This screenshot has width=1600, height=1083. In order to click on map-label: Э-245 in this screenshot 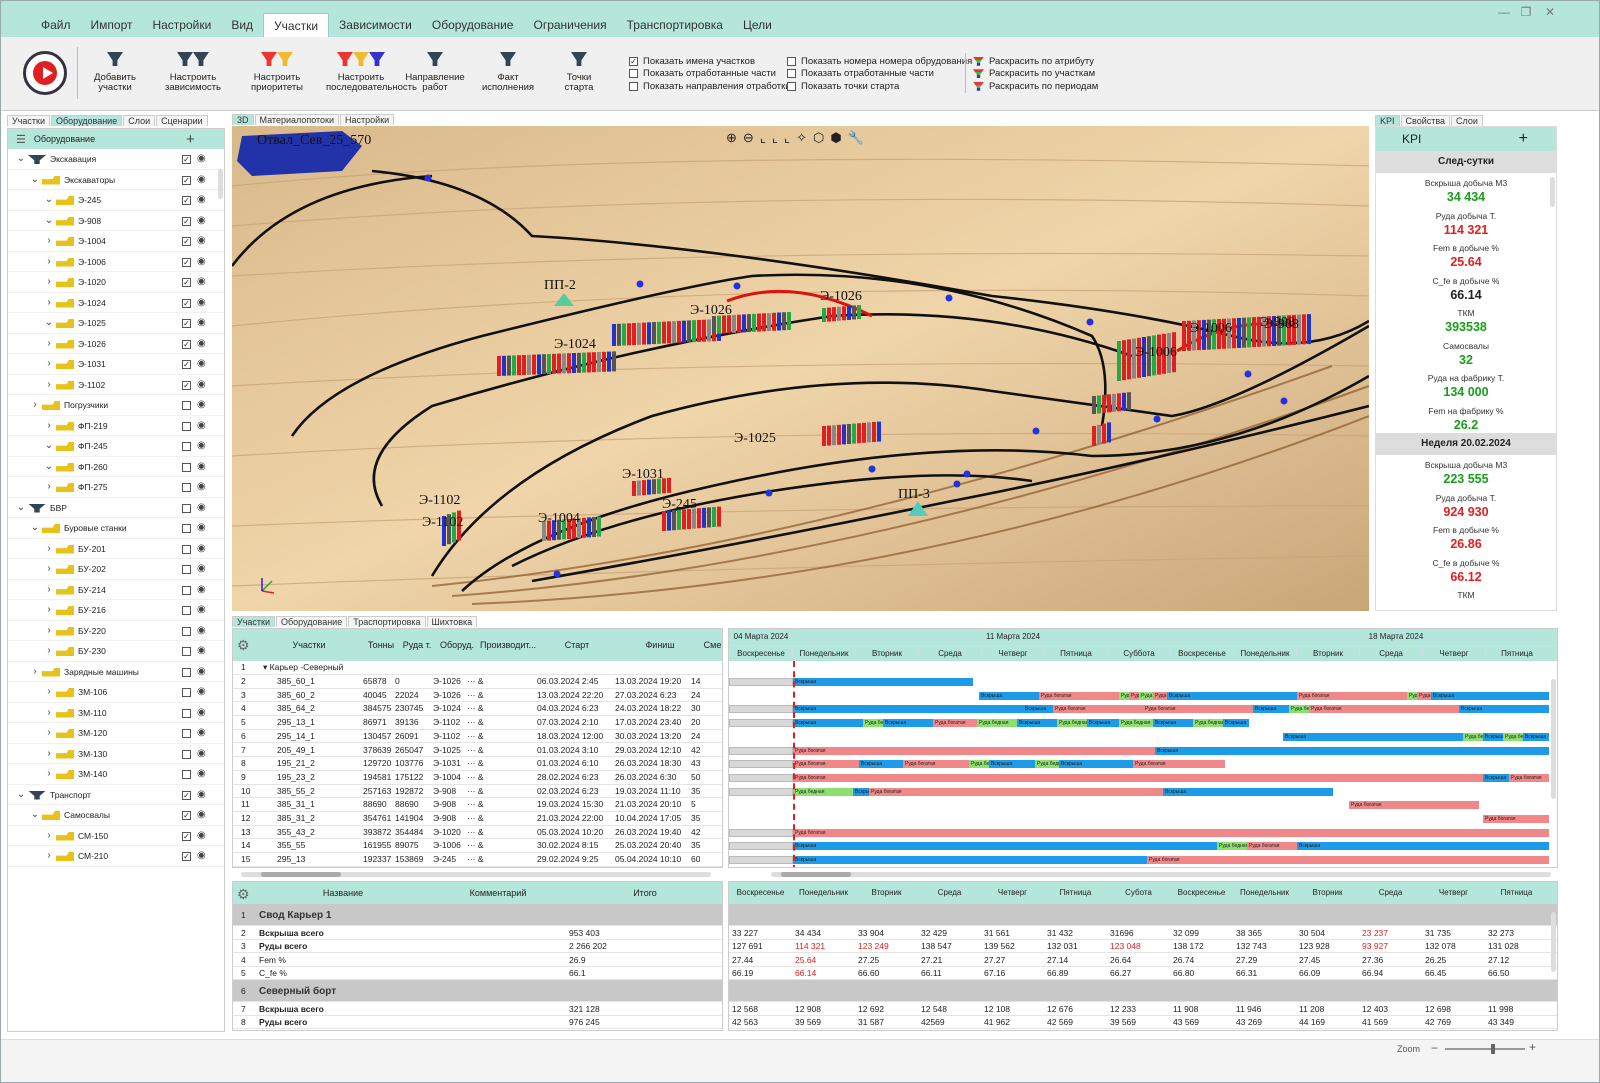, I will do `click(679, 504)`.